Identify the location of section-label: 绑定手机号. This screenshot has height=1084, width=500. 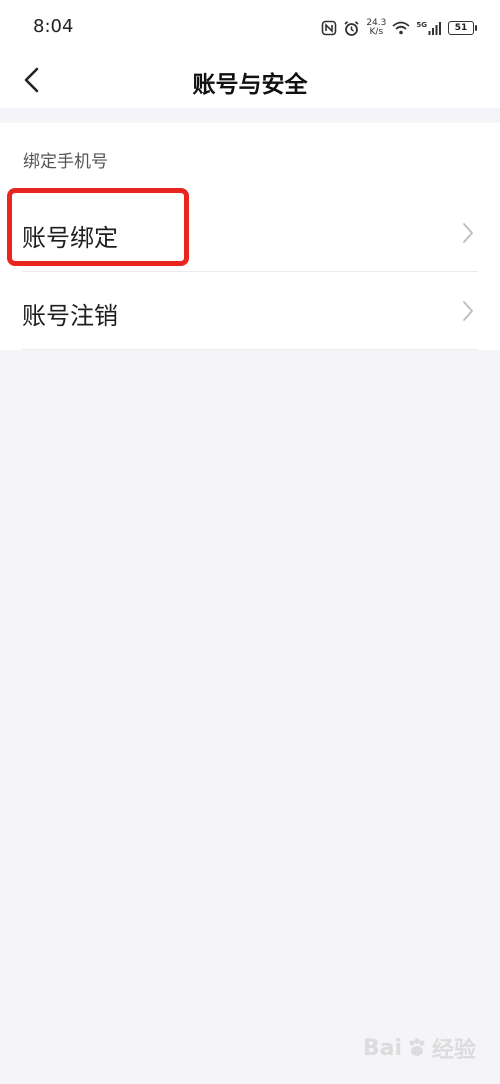
(65, 162).